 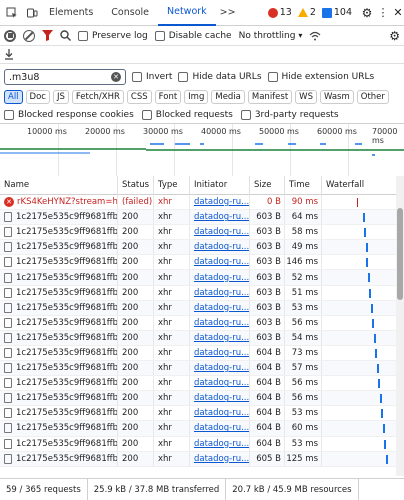 I want to click on chip-doc: Doc, so click(x=37, y=97).